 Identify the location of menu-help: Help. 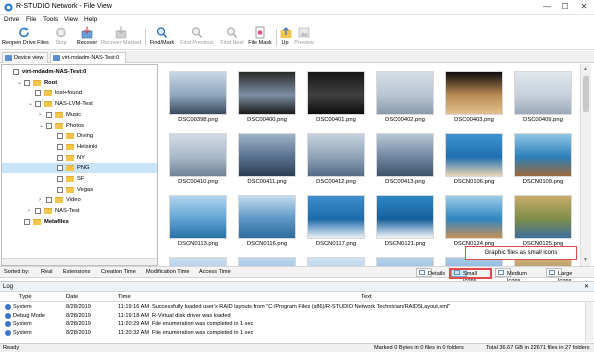
(90, 19).